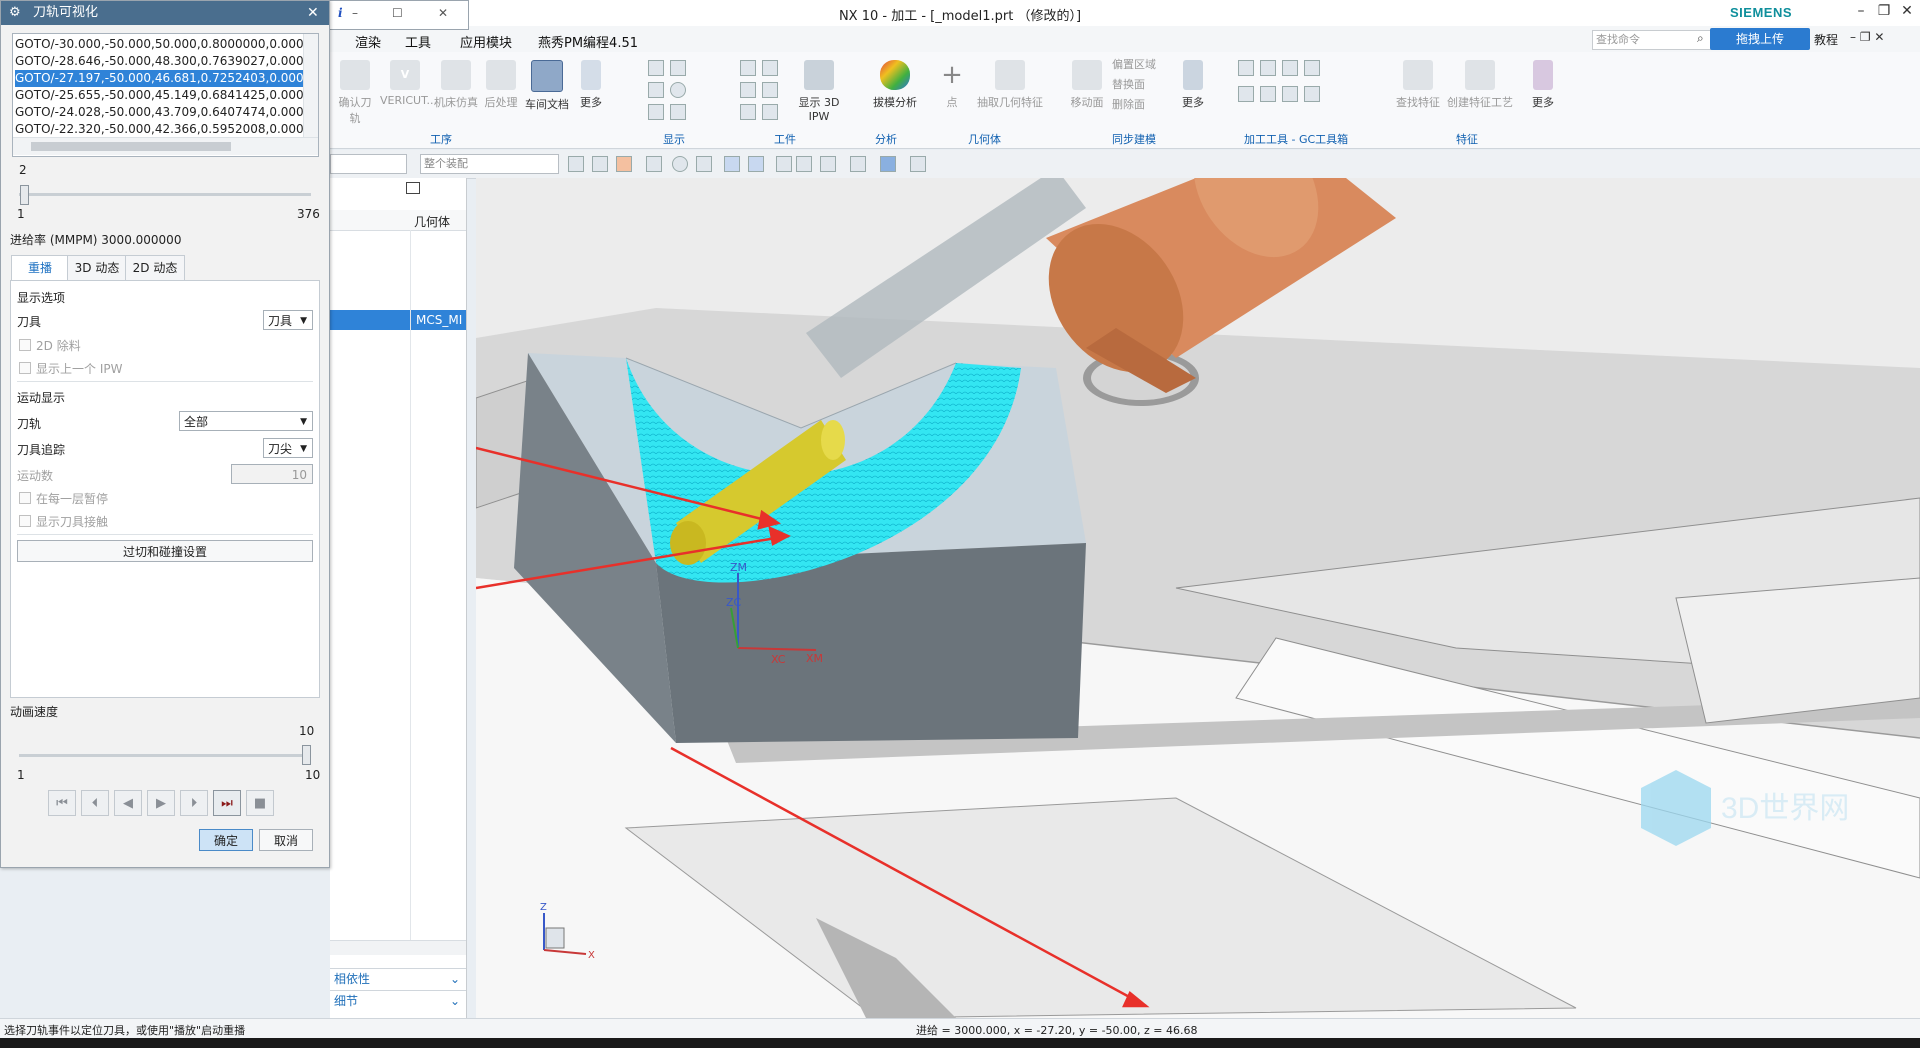 The image size is (1920, 1048). Describe the element at coordinates (547, 86) in the screenshot. I see `shop-doc-button: 车间文档` at that location.